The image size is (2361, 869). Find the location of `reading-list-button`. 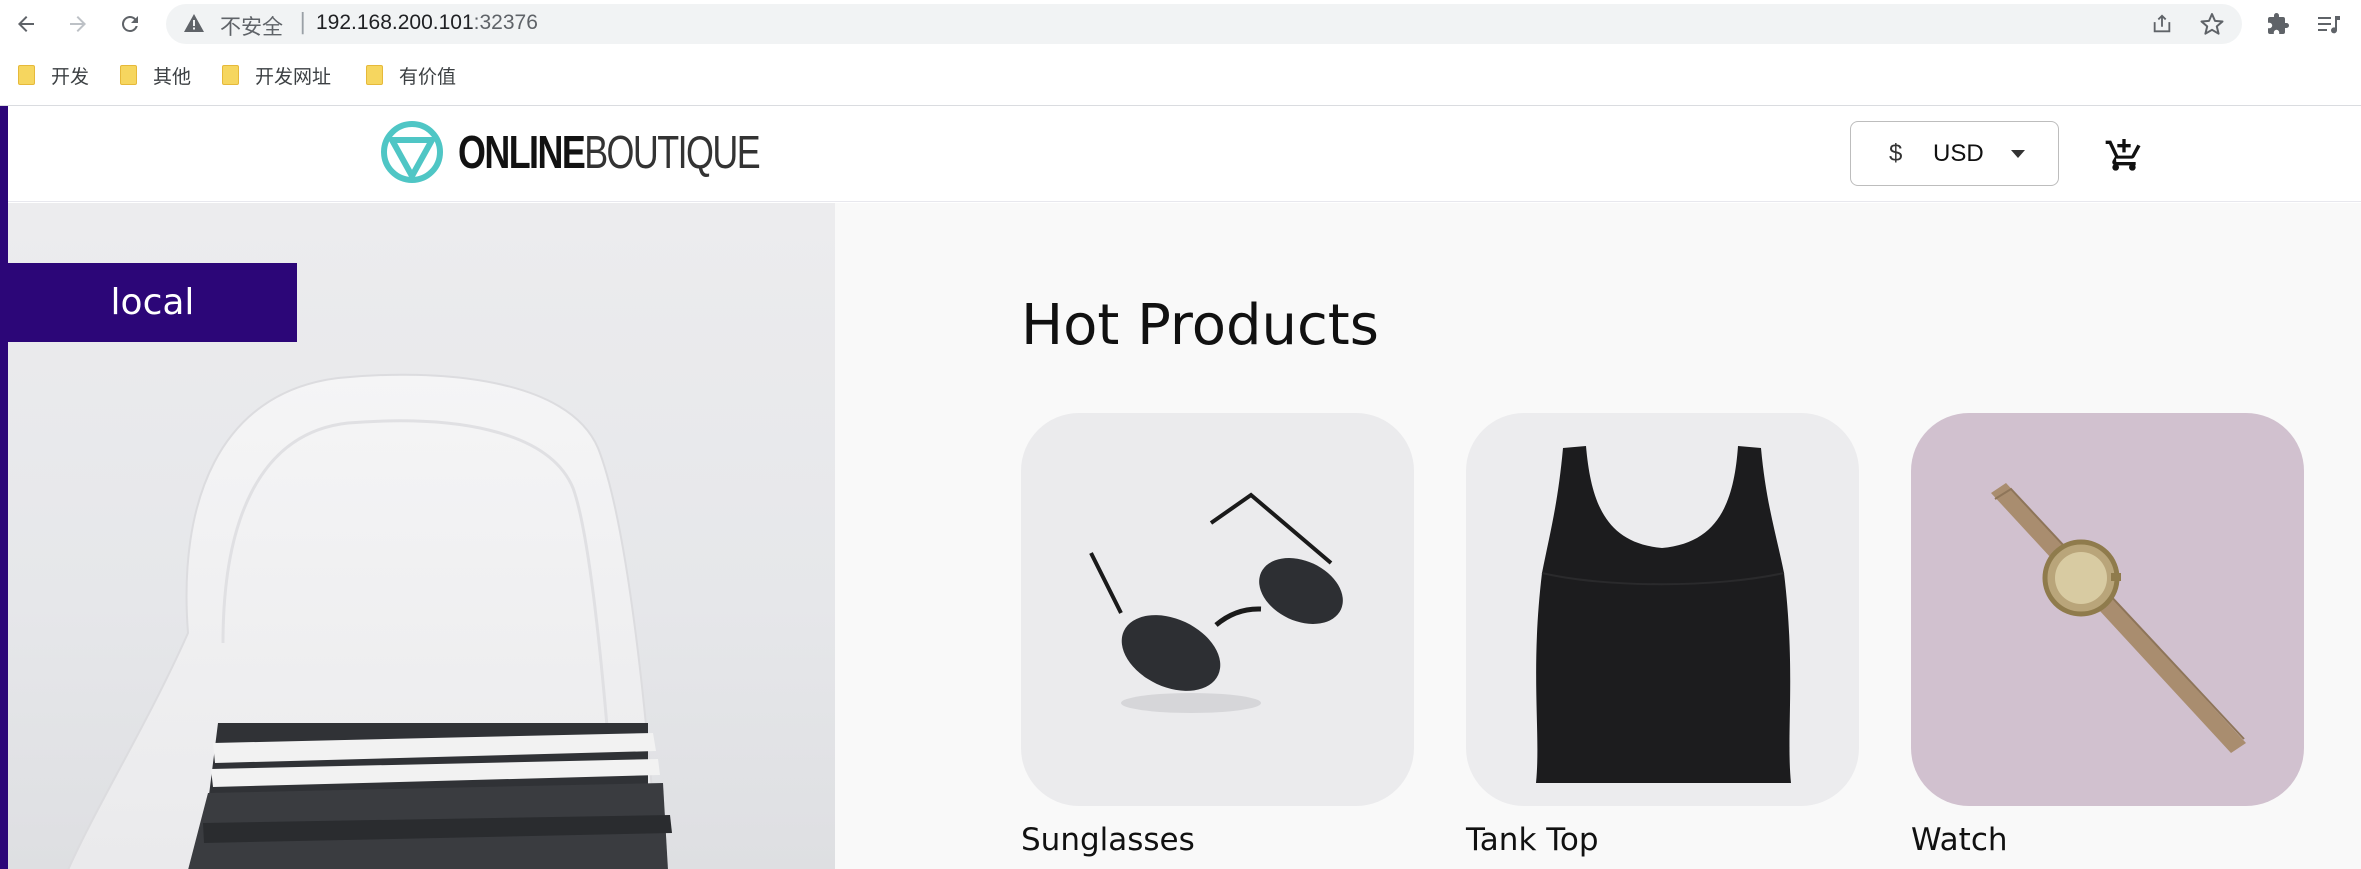

reading-list-button is located at coordinates (2329, 24).